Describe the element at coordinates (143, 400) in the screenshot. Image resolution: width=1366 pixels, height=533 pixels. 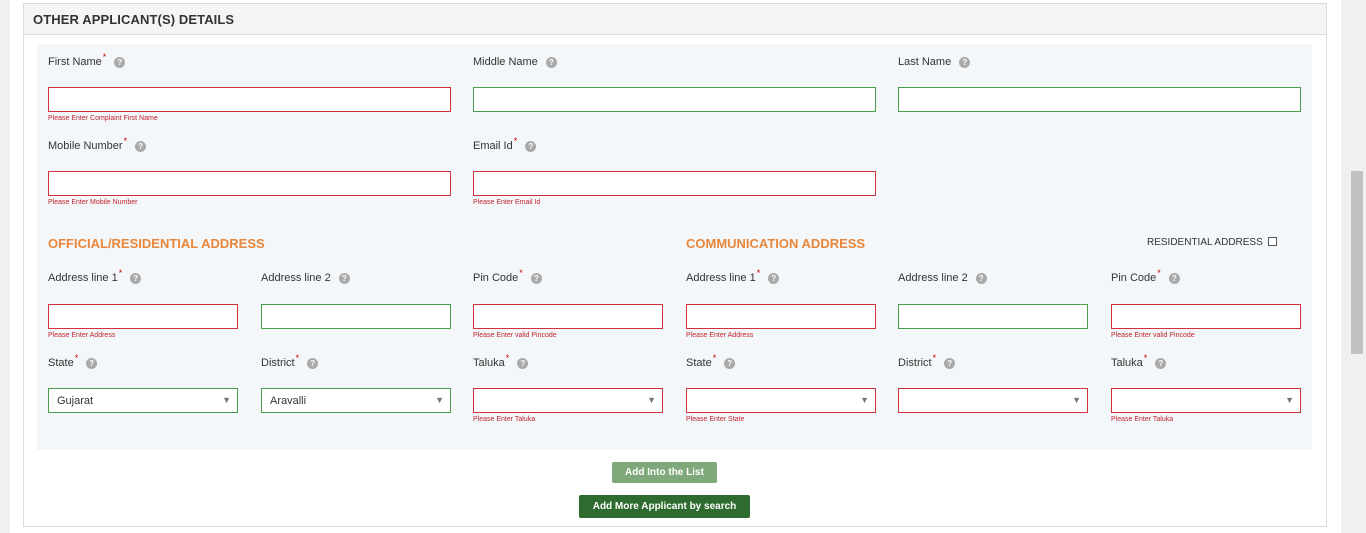
I see `official-state-select: Gujarat ▼` at that location.